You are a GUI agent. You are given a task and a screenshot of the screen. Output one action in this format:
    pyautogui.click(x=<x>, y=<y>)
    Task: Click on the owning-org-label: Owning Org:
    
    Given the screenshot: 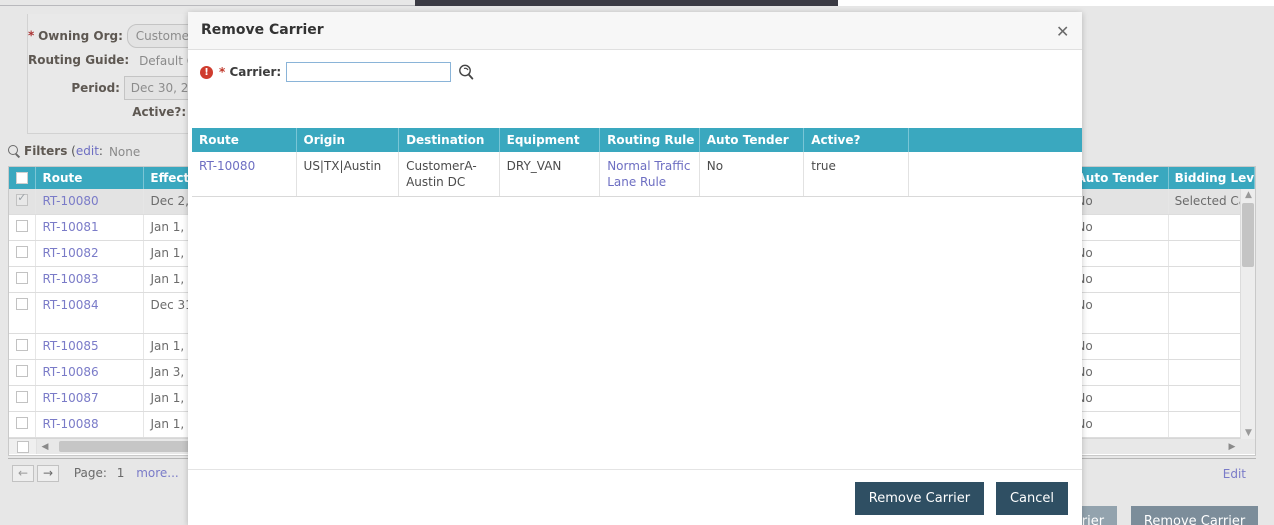 What is the action you would take?
    pyautogui.click(x=80, y=35)
    